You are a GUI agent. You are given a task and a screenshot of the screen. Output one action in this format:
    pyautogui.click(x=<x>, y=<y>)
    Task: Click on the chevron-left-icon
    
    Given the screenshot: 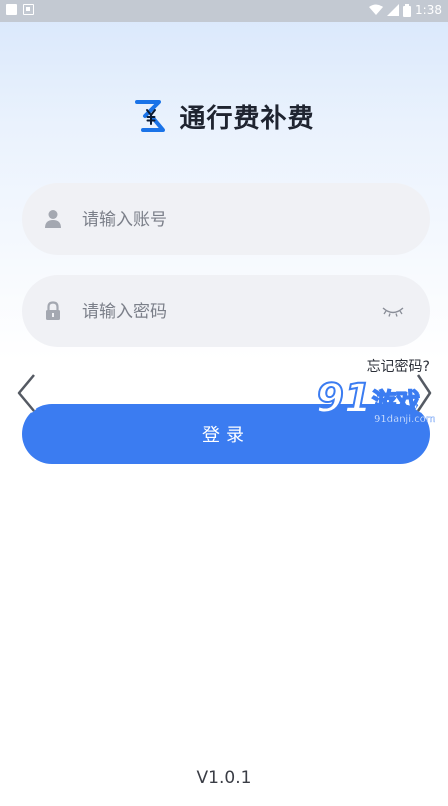 What is the action you would take?
    pyautogui.click(x=26, y=393)
    